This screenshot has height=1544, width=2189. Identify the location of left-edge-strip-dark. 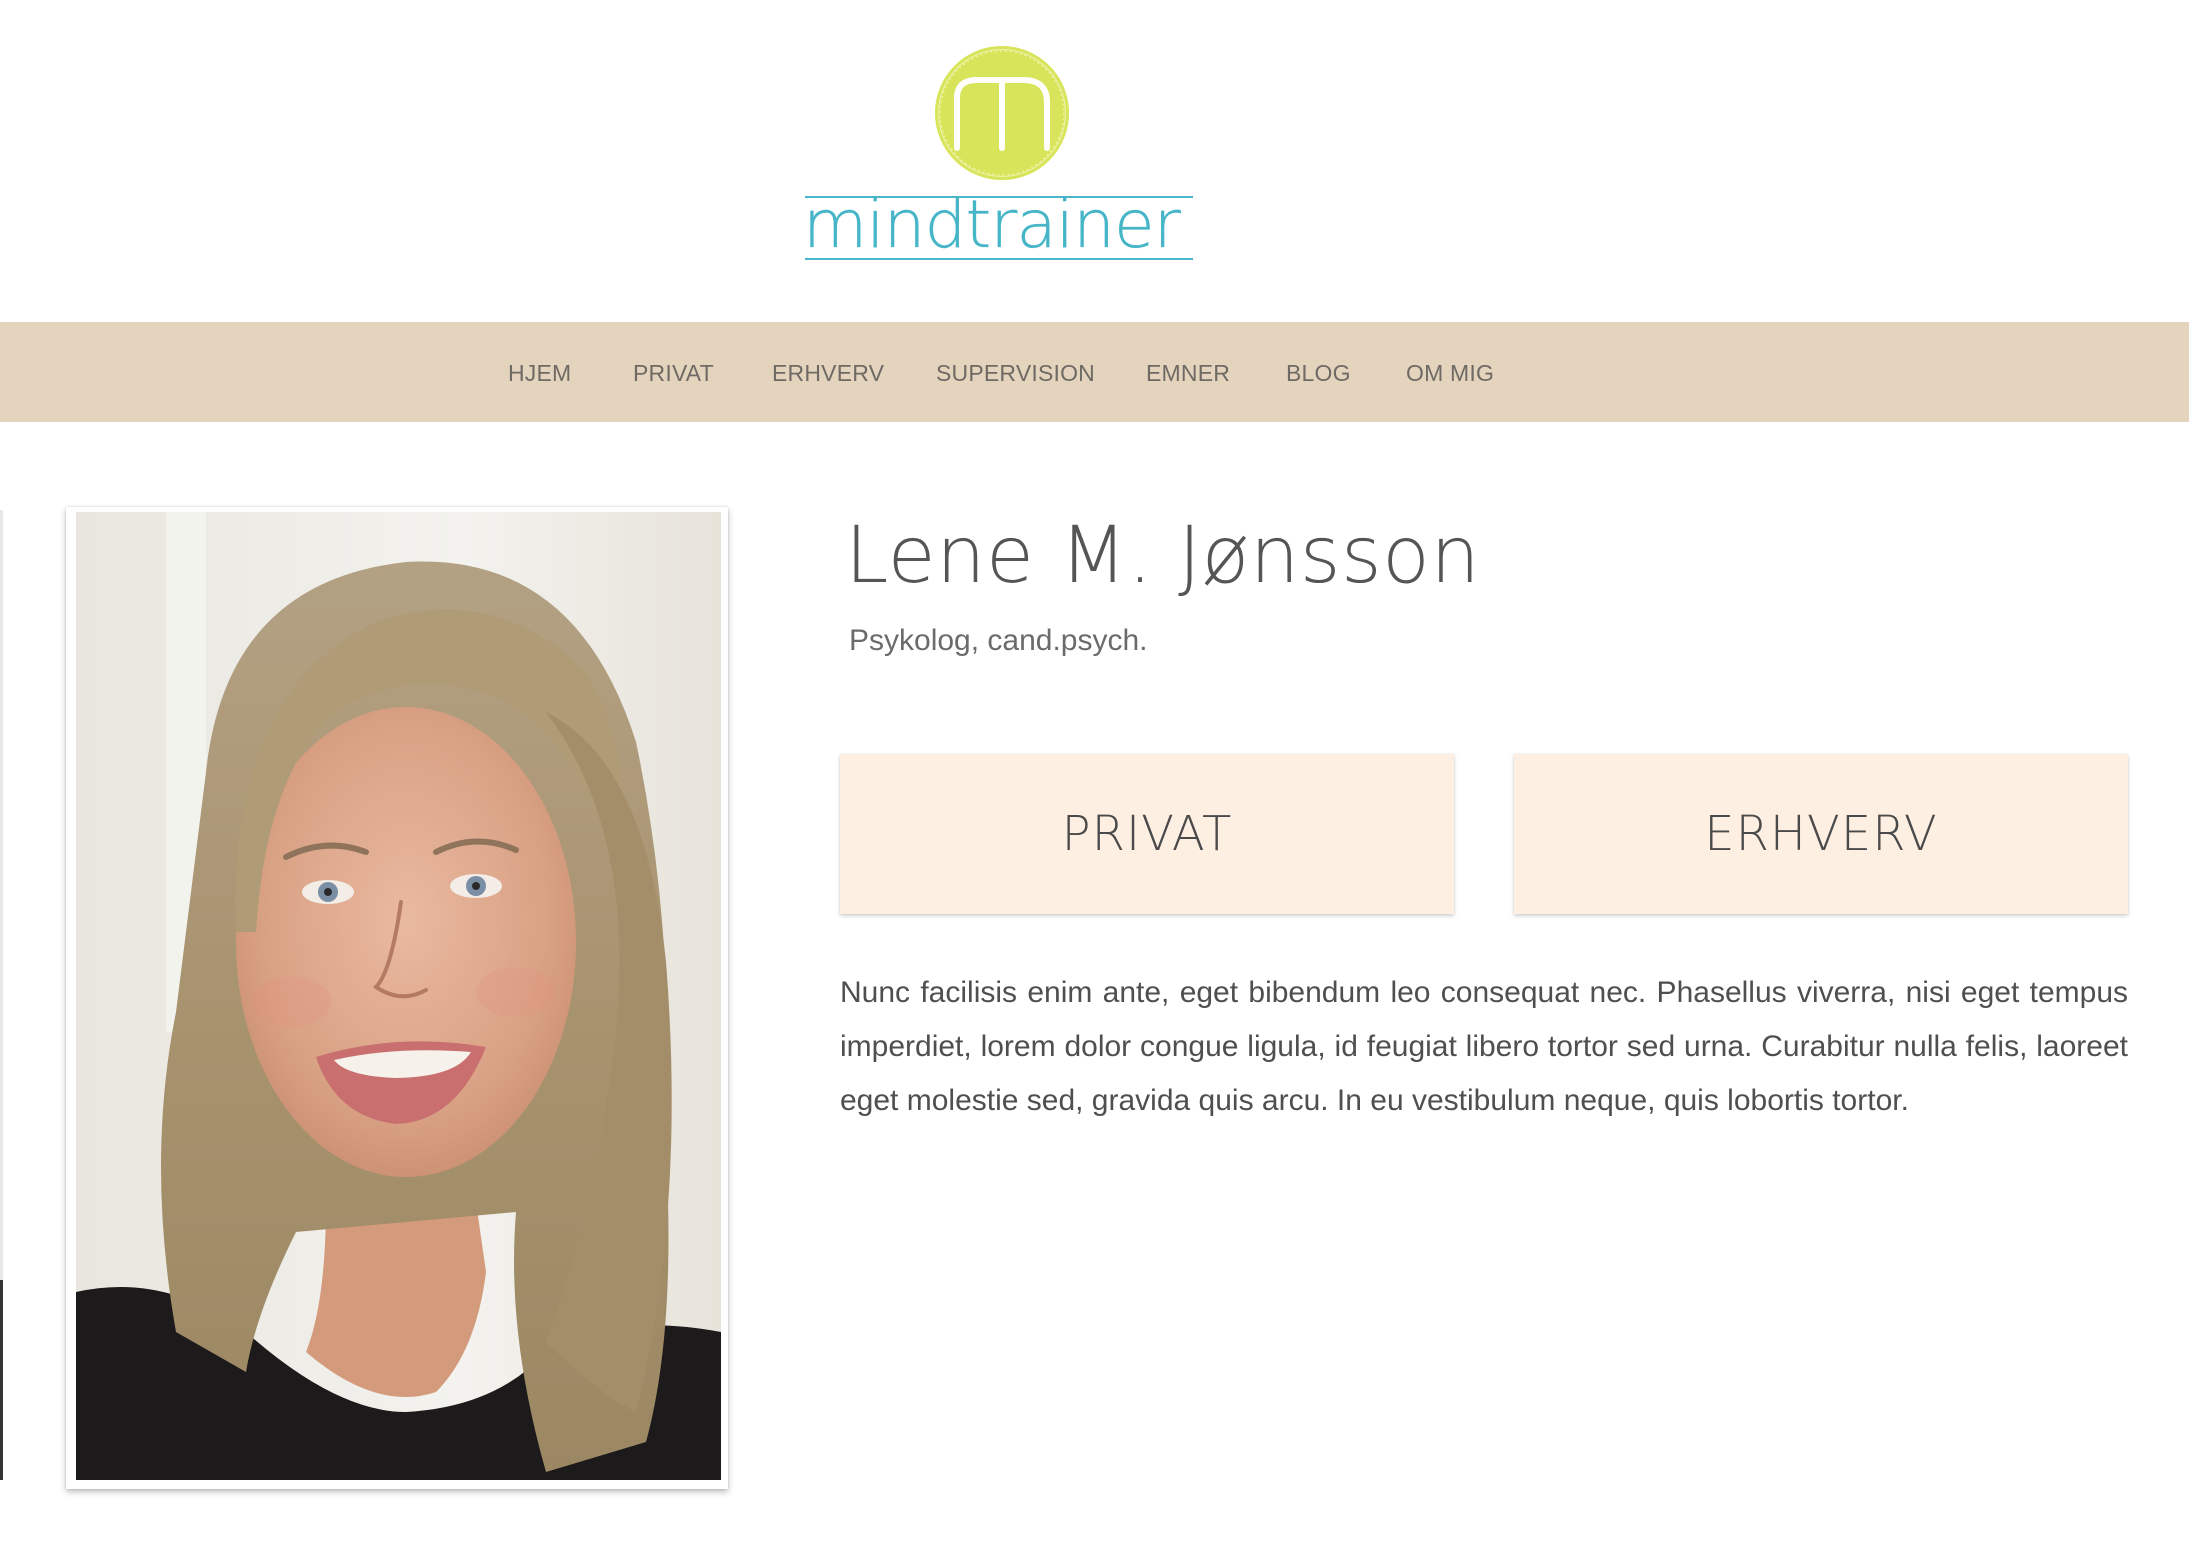
(1, 1380).